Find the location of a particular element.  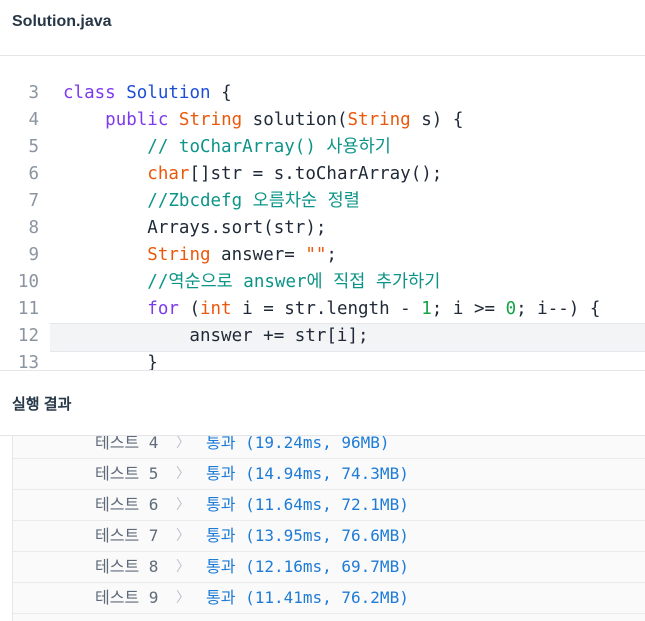

test-result-row: 테스트 6 〉 통과 (11.64ms, 72.1MB) is located at coordinates (329, 505).